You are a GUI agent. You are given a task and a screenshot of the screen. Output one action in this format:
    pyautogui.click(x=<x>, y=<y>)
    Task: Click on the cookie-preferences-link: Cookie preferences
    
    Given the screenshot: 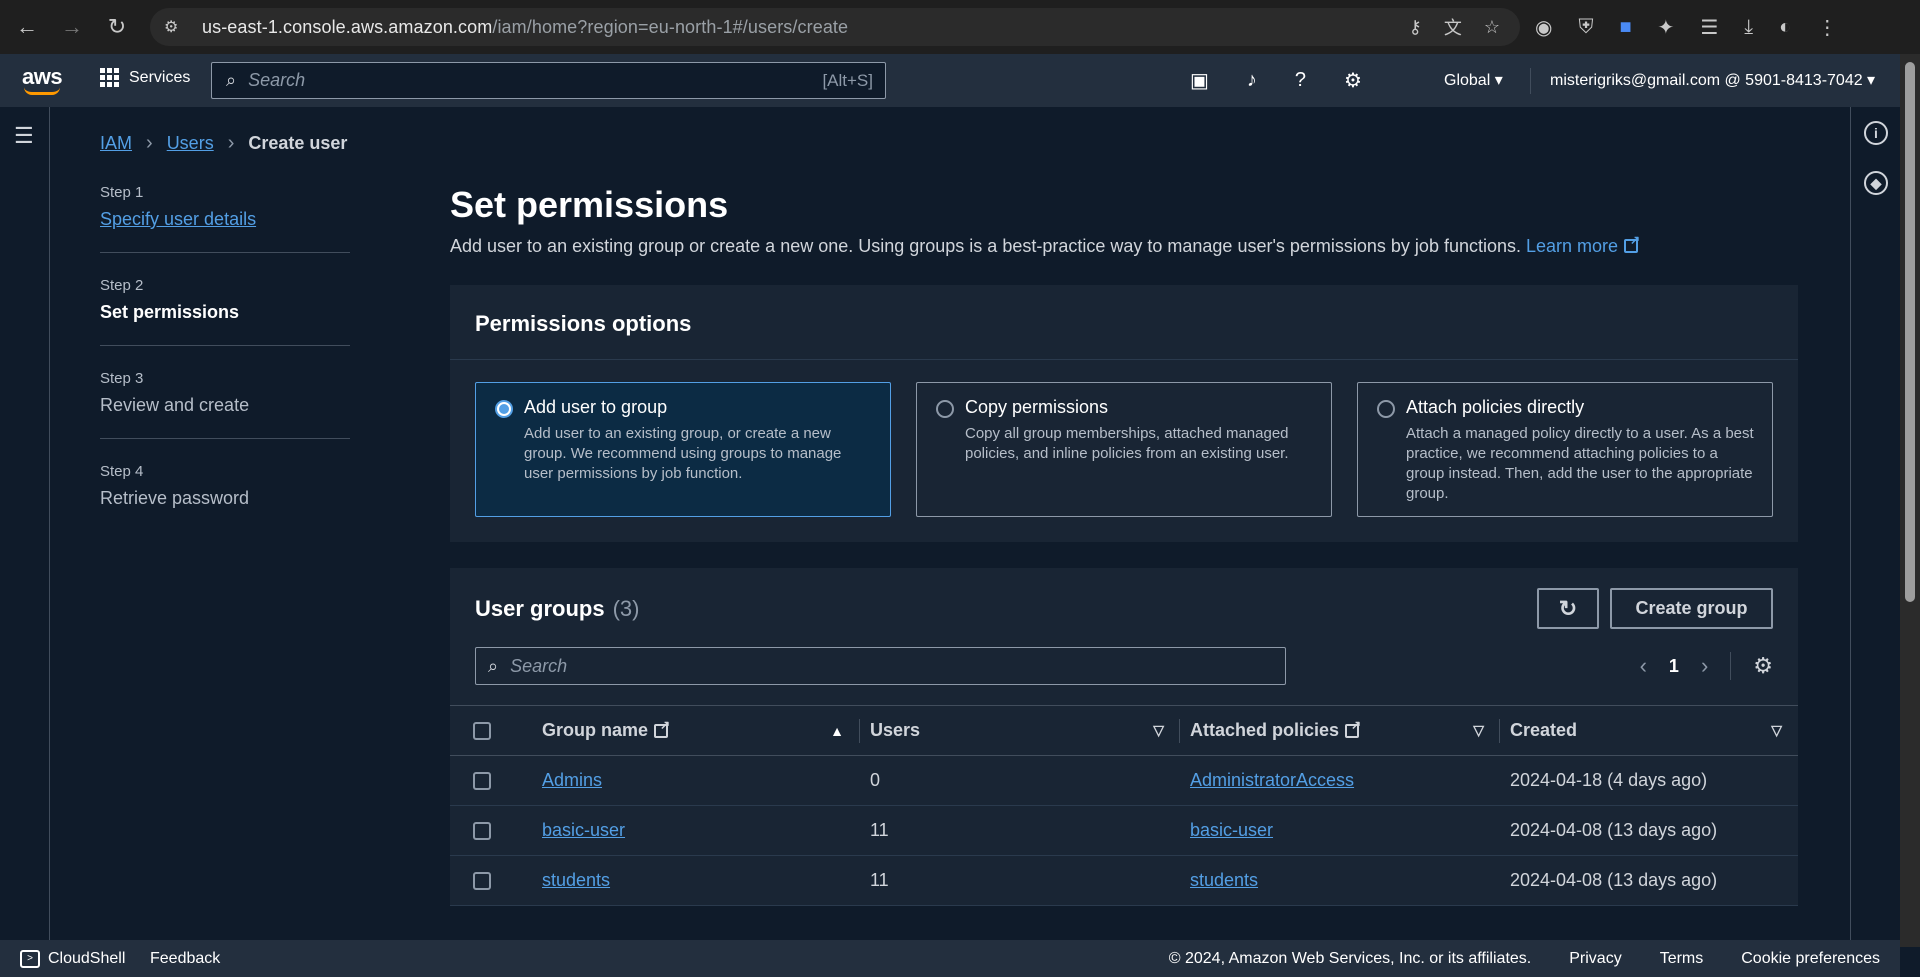 What is the action you would take?
    pyautogui.click(x=1810, y=959)
    